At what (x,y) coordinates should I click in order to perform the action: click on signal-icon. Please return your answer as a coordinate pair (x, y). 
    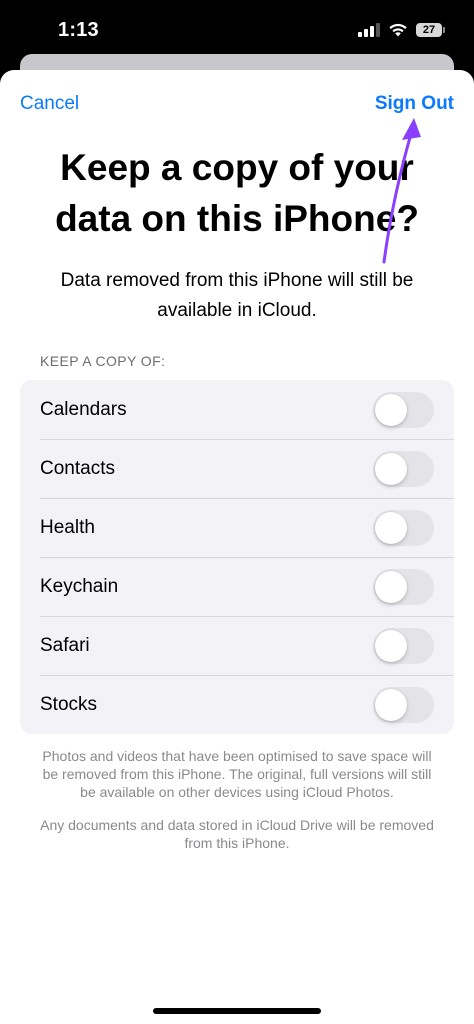
    Looking at the image, I should click on (369, 29).